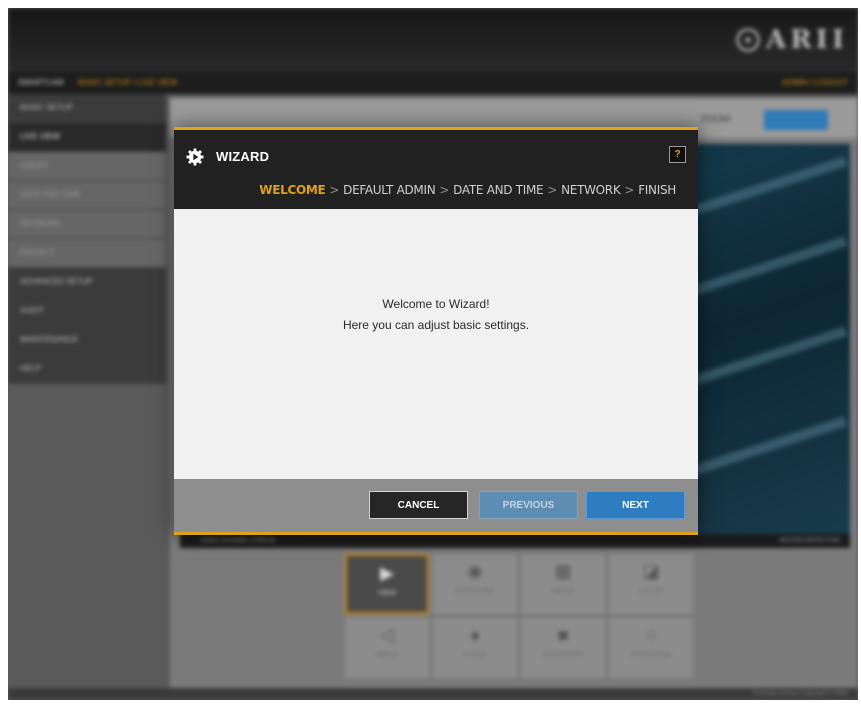  I want to click on tile-image: ▦ IMAGE, so click(563, 584).